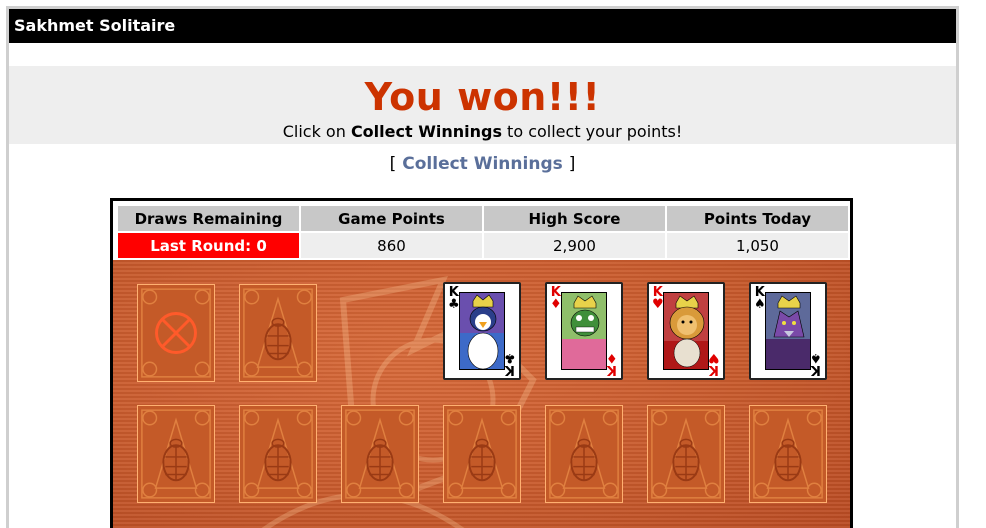 This screenshot has height=528, width=986. I want to click on foundation-king-diamonds: K ♦ K ♦, so click(584, 331).